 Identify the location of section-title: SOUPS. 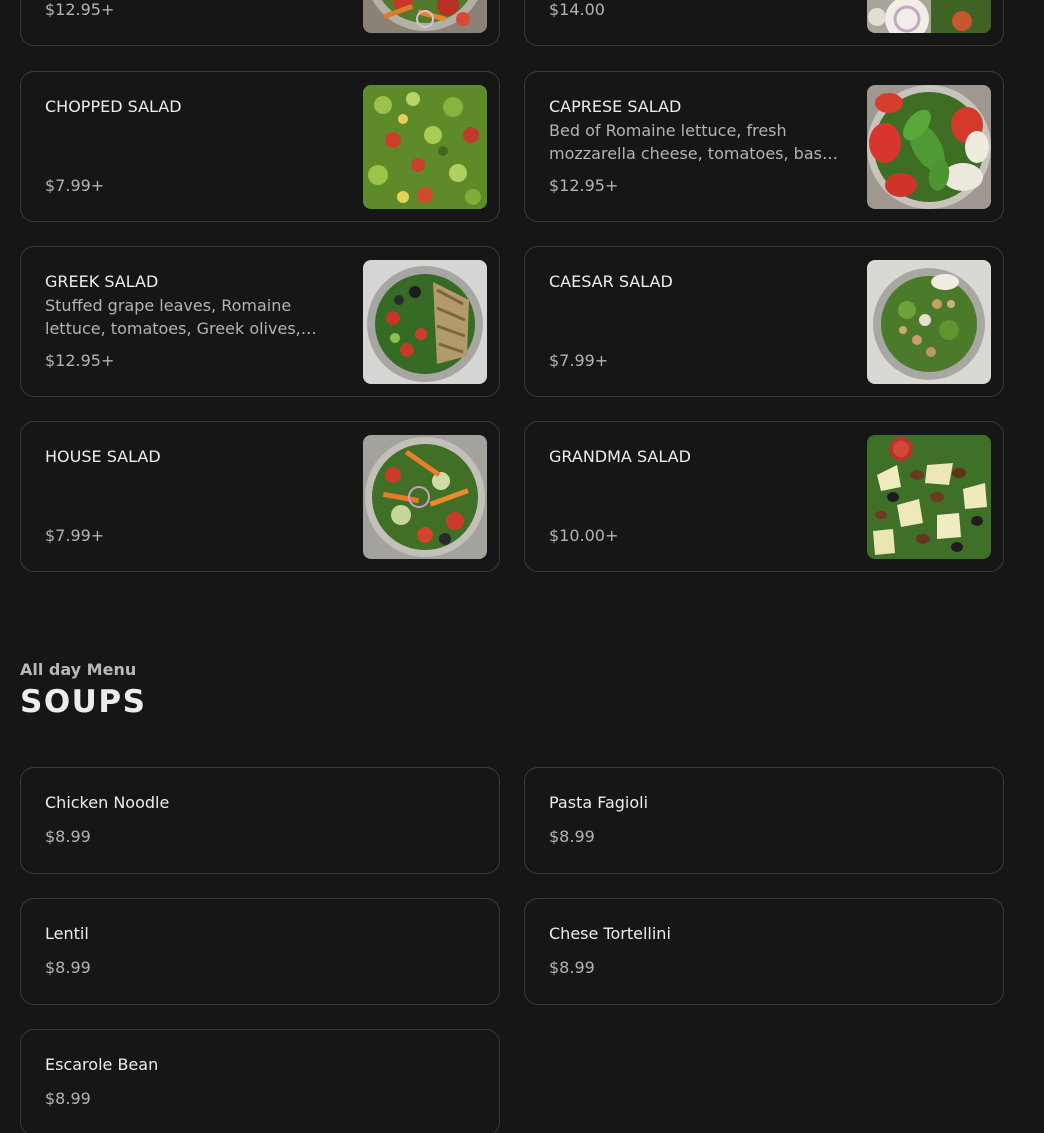
(83, 702).